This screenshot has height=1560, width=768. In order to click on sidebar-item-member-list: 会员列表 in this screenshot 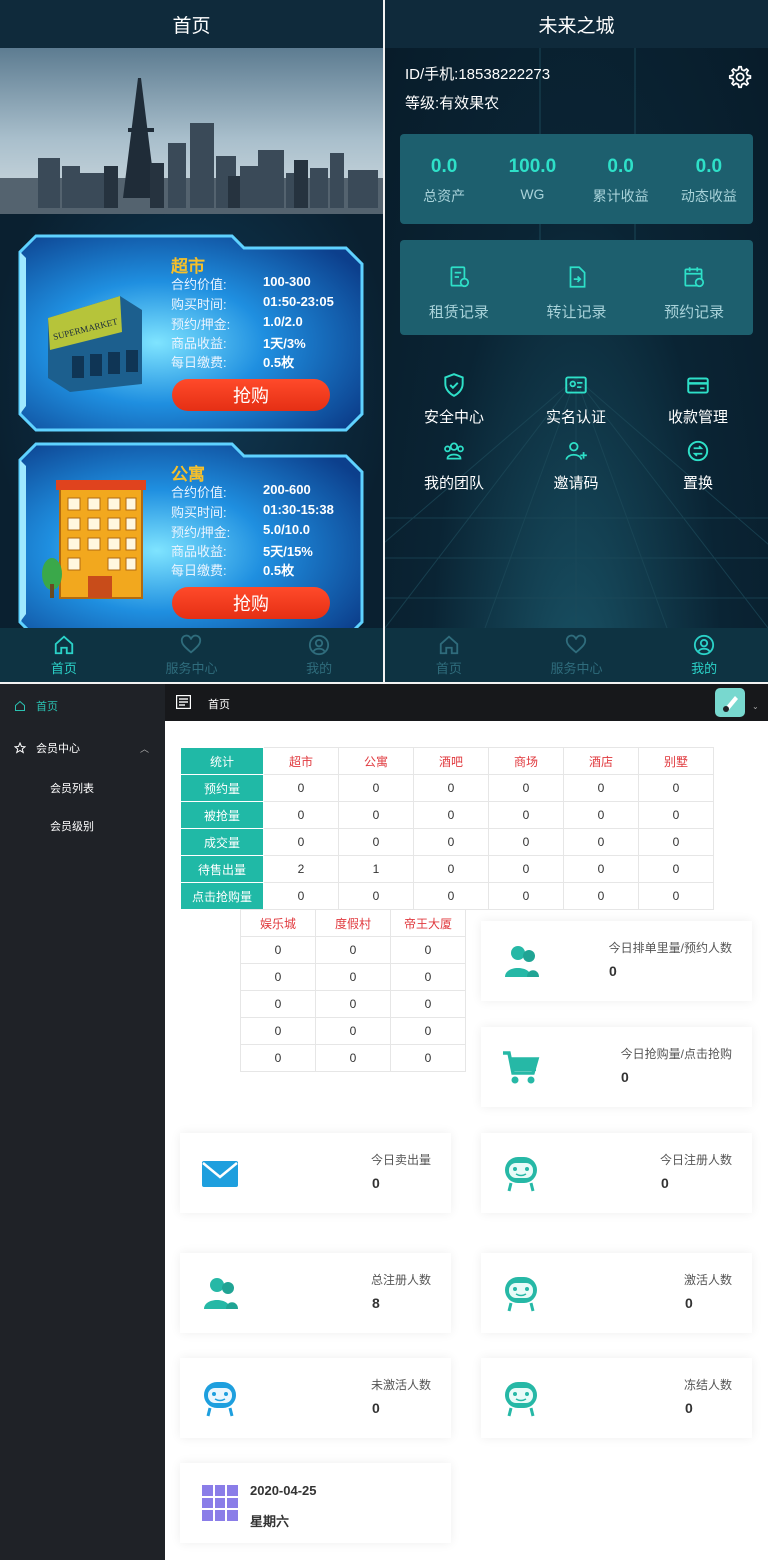, I will do `click(72, 788)`.